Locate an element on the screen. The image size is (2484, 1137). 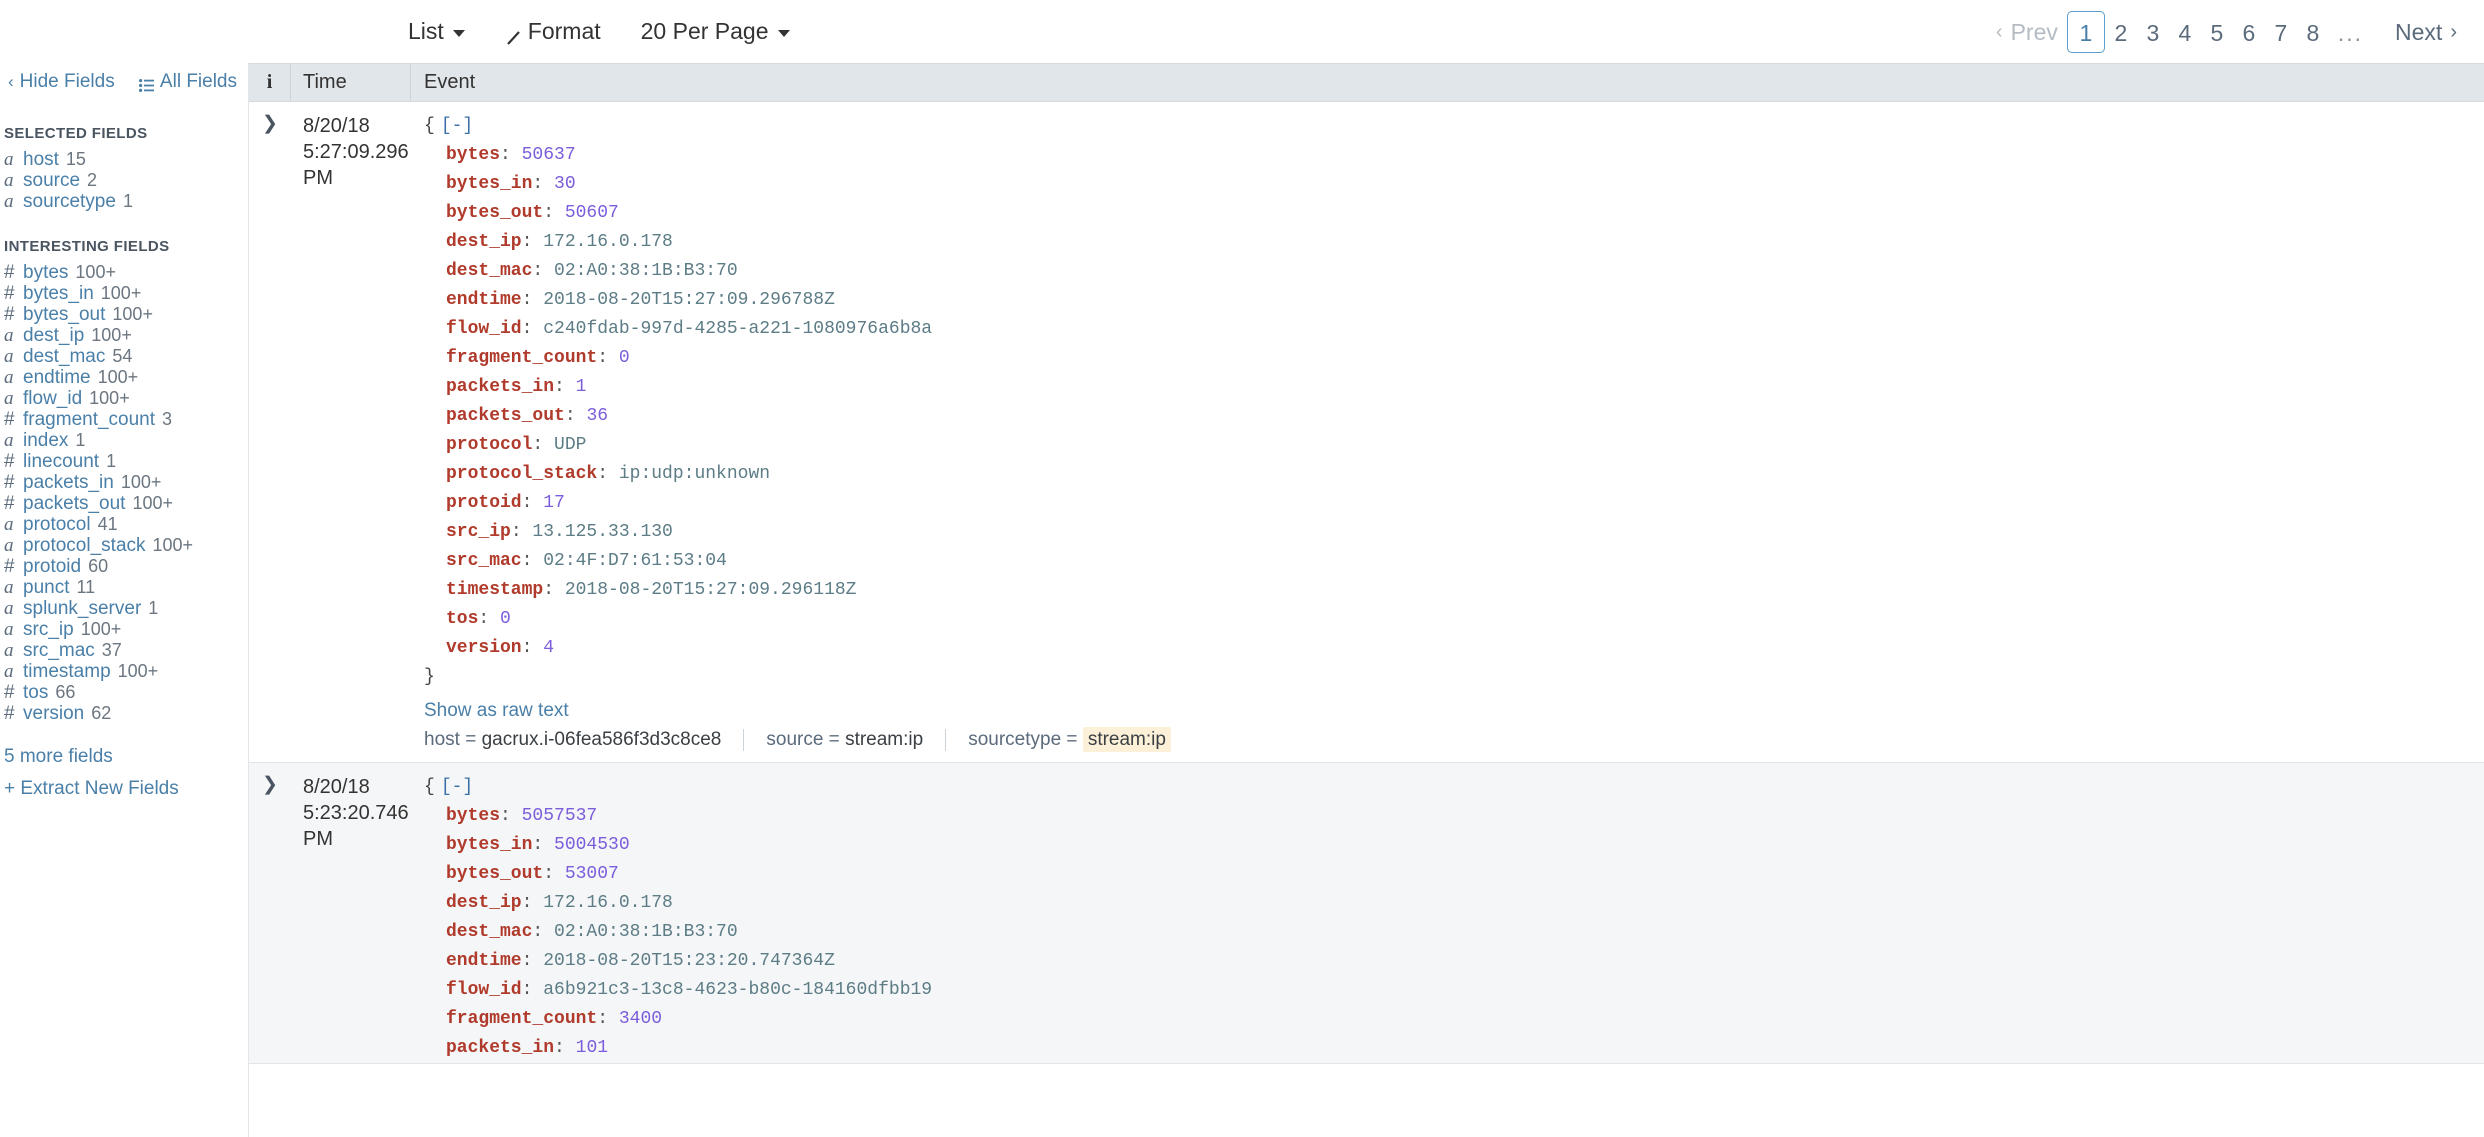
json-field-key: protocol_stack is located at coordinates (521, 474).